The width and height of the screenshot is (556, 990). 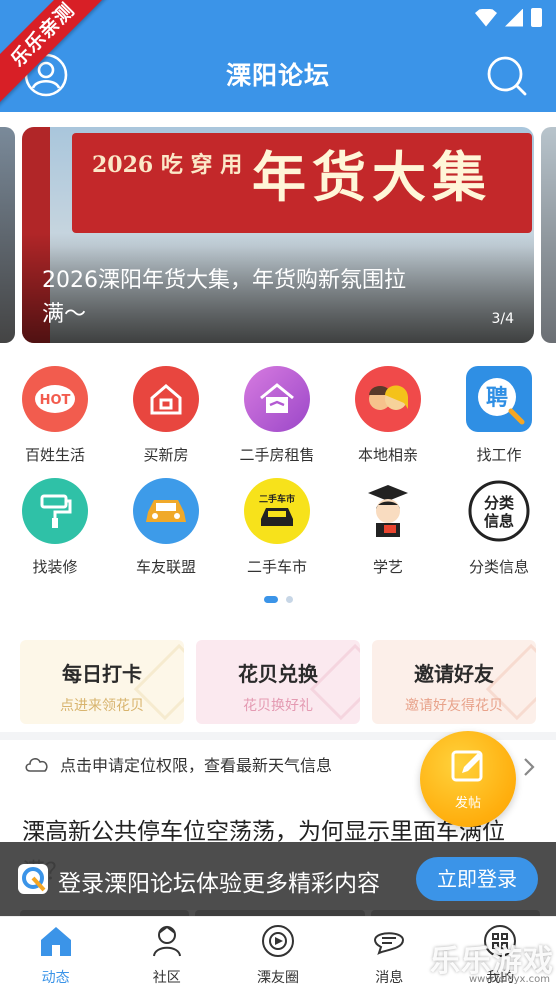 I want to click on page-title: 溧阳论坛, so click(x=277, y=75).